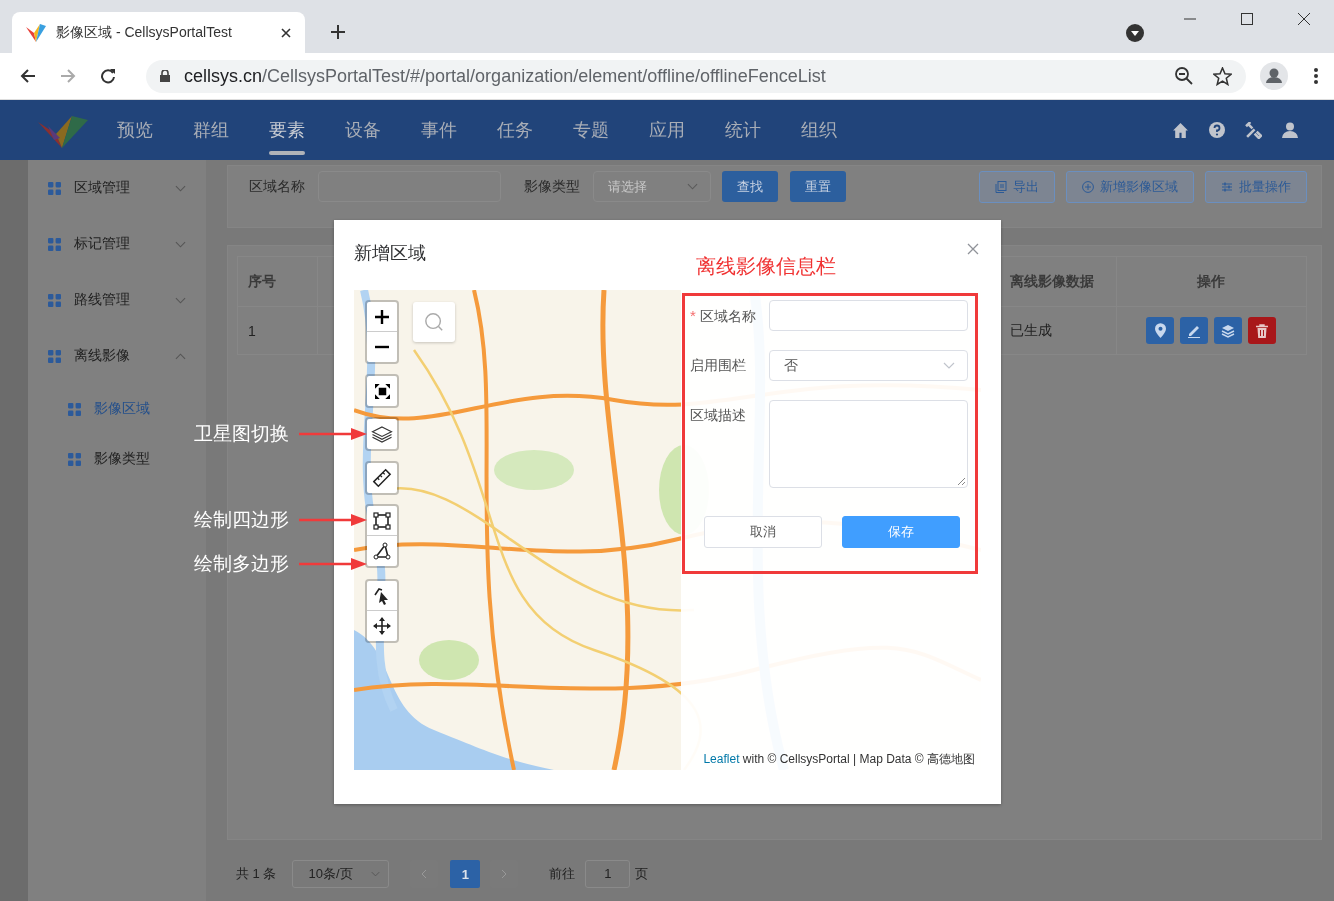 The height and width of the screenshot is (901, 1334). I want to click on browser-tab: 影像区域 - CellsysPortalTest, so click(158, 32).